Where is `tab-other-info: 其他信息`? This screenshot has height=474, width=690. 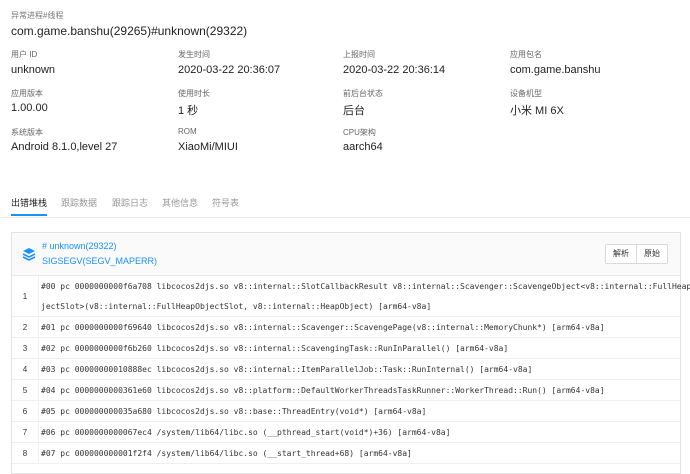 tab-other-info: 其他信息 is located at coordinates (180, 202).